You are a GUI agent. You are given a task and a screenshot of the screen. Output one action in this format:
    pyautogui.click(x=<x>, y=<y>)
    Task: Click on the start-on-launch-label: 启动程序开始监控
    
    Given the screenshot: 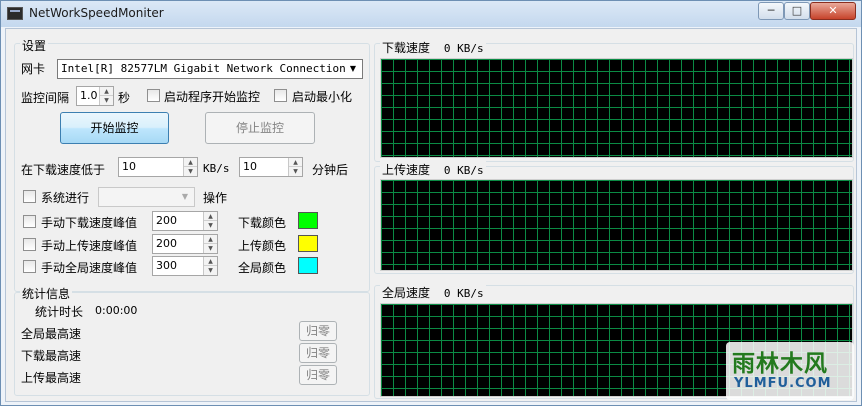 What is the action you would take?
    pyautogui.click(x=212, y=96)
    